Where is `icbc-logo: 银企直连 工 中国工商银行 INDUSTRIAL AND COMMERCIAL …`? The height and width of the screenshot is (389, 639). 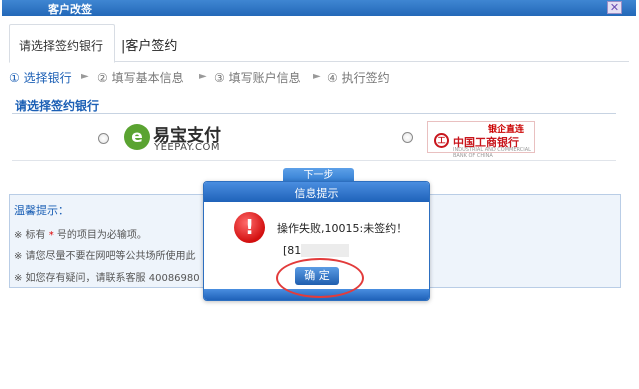 icbc-logo: 银企直连 工 中国工商银行 INDUSTRIAL AND COMMERCIAL … is located at coordinates (481, 140).